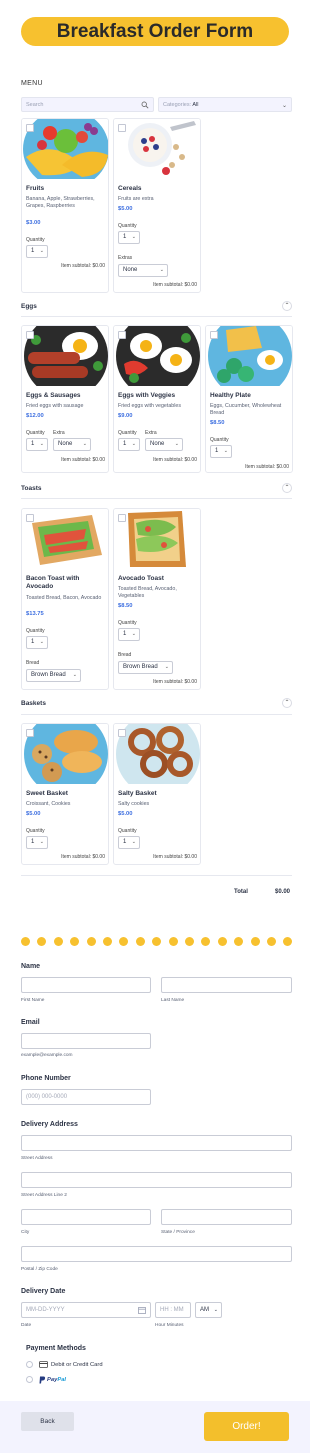 The height and width of the screenshot is (1453, 320). I want to click on state-input, so click(226, 1217).